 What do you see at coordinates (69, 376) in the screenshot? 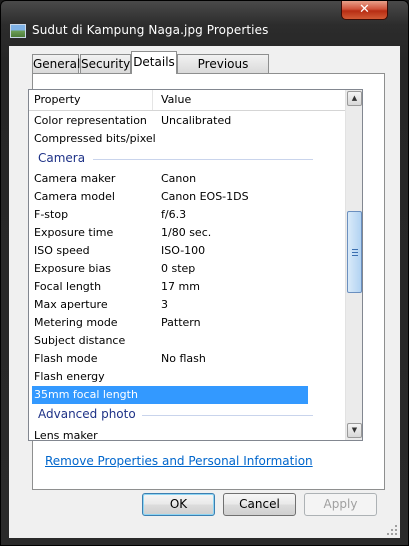
I see `property-name: Flash energy` at bounding box center [69, 376].